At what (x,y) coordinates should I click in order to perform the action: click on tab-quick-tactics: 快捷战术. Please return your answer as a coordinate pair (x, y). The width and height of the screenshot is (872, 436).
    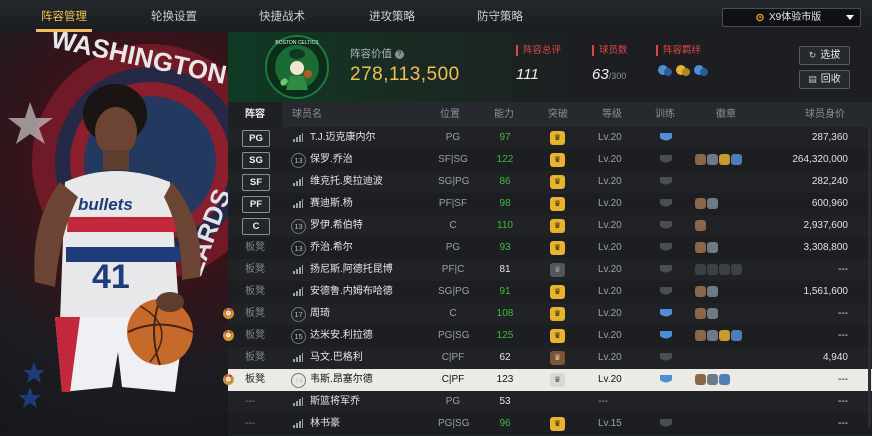
    Looking at the image, I should click on (282, 16).